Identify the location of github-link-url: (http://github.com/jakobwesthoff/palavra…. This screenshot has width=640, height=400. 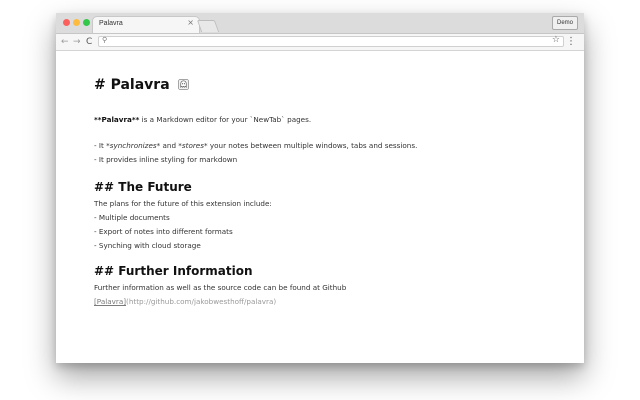
(201, 301).